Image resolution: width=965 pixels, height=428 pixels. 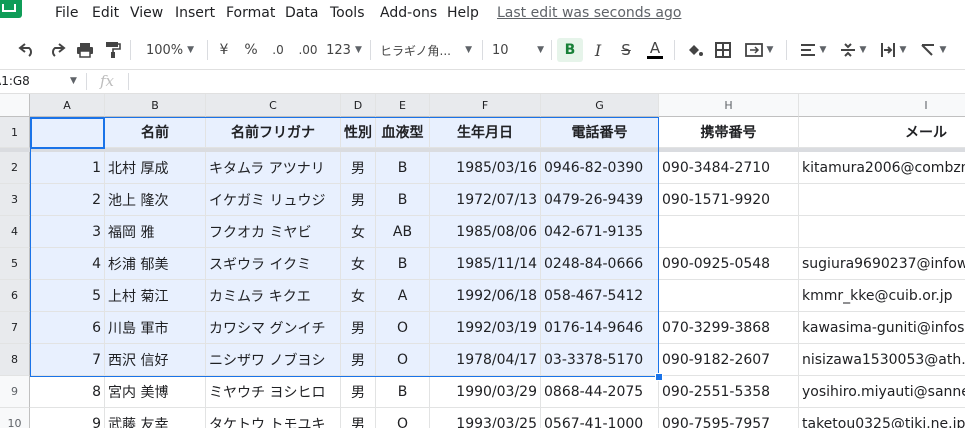 What do you see at coordinates (933, 50) in the screenshot?
I see `text-rotation-icon: ▼` at bounding box center [933, 50].